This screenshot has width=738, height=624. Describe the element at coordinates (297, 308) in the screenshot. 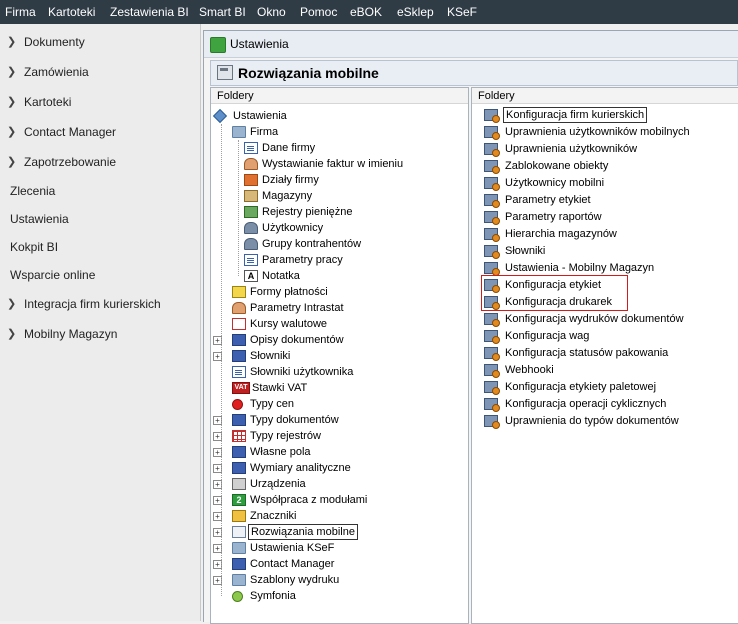

I see `tree-item-label: Parametry Intrastat` at that location.